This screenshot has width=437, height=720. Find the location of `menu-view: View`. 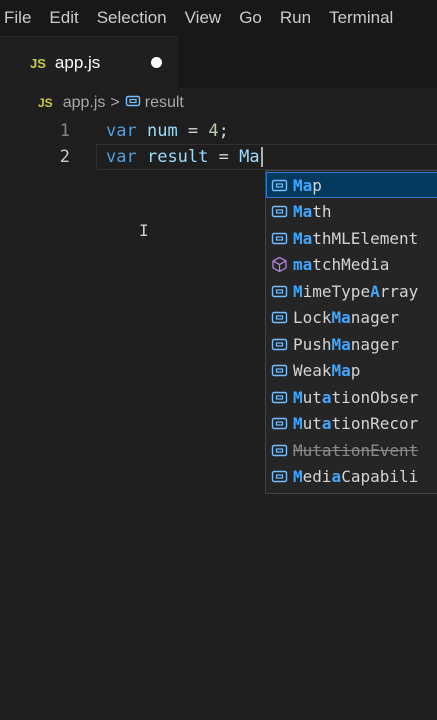

menu-view: View is located at coordinates (203, 18).